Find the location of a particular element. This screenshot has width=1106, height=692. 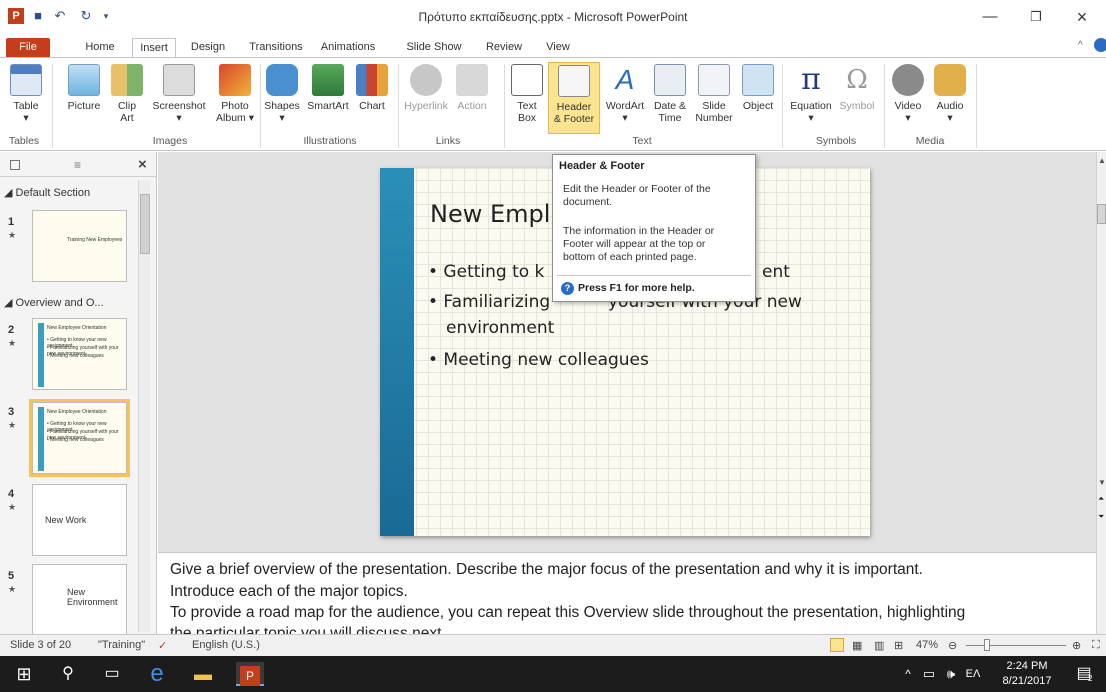

search-icon: ⚲ is located at coordinates (68, 674).